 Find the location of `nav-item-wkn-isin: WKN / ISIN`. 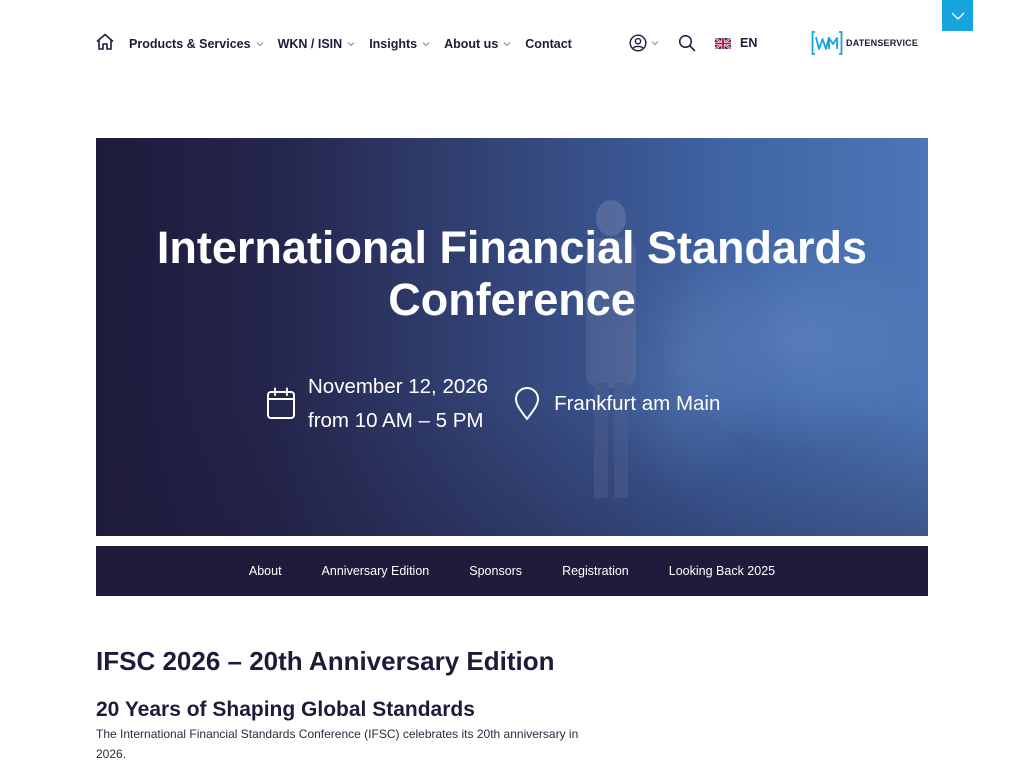

nav-item-wkn-isin: WKN / ISIN is located at coordinates (317, 44).